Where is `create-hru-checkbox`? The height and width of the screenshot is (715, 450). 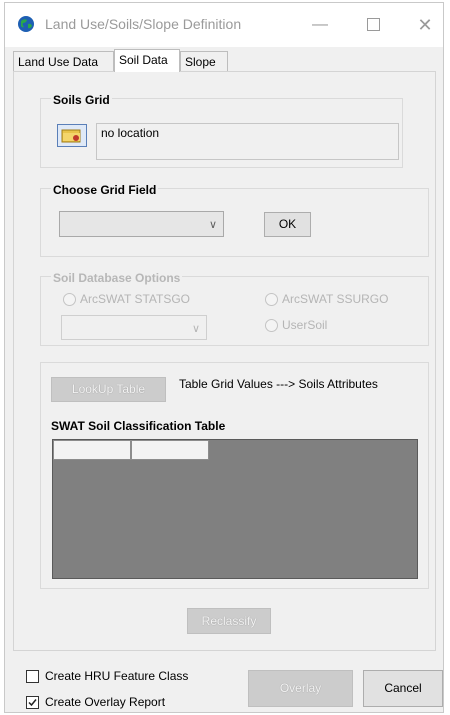 create-hru-checkbox is located at coordinates (32, 676).